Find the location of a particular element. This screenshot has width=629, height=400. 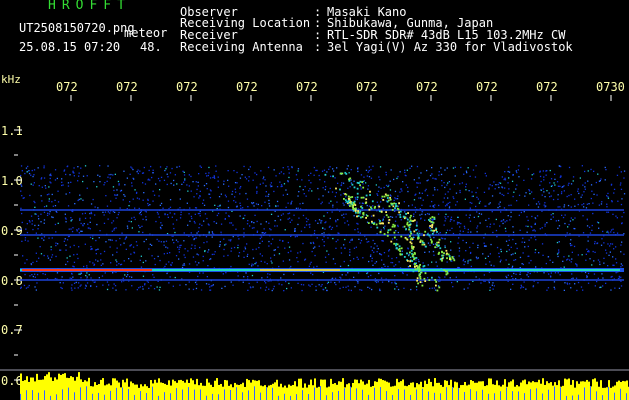

power-bar is located at coordinates (324, 386).